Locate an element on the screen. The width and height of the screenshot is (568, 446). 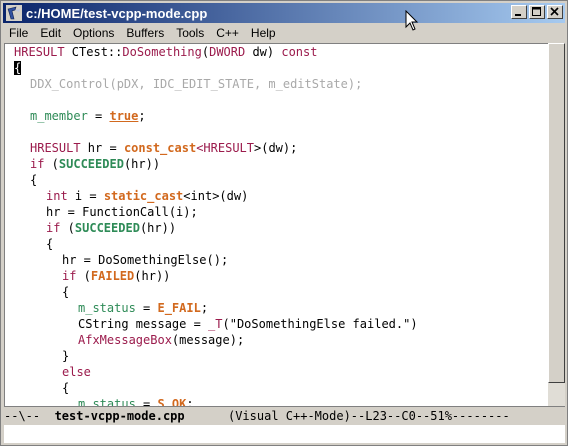
code-token: static_cast is located at coordinates (143, 196).